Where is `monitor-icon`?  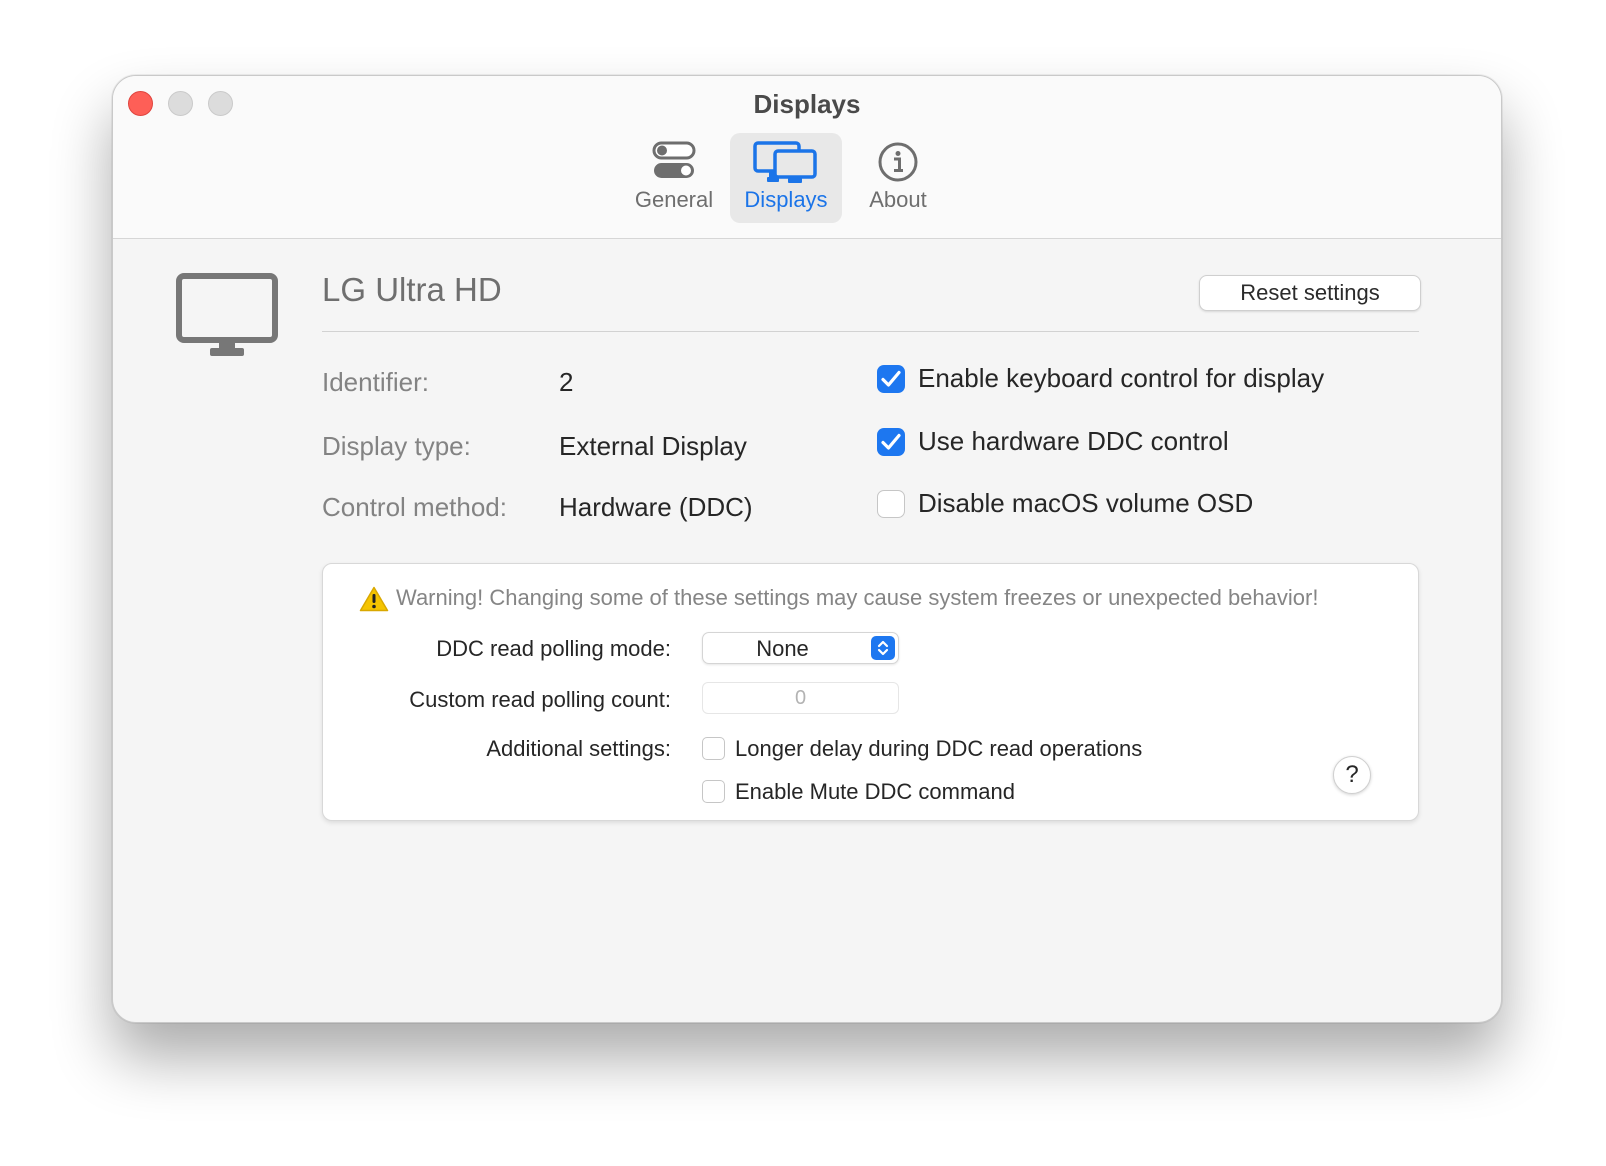
monitor-icon is located at coordinates (227, 318).